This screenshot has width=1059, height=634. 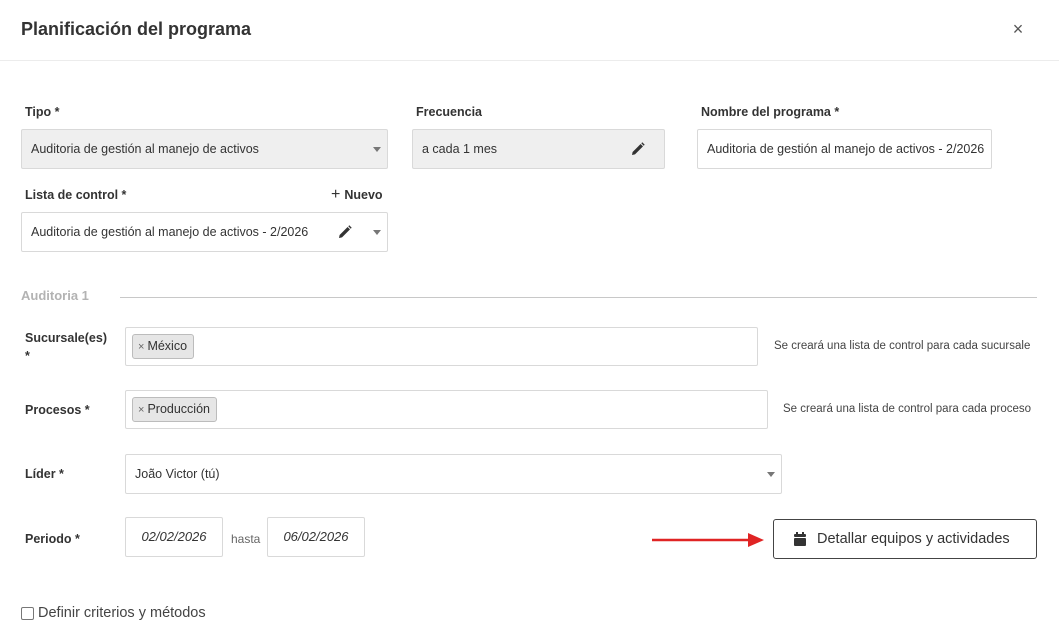 I want to click on tag-produccion: × Producción, so click(x=174, y=409).